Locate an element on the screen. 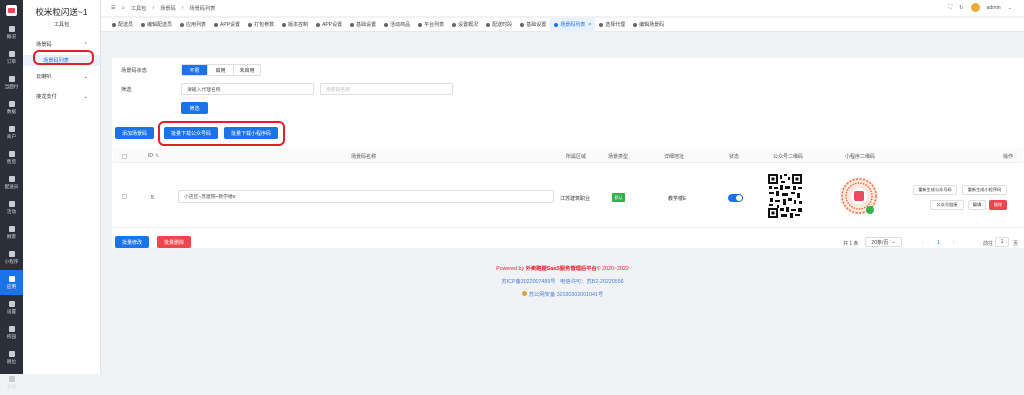 This screenshot has width=1024, height=395. rail-item-0: 概况 is located at coordinates (11, 32).